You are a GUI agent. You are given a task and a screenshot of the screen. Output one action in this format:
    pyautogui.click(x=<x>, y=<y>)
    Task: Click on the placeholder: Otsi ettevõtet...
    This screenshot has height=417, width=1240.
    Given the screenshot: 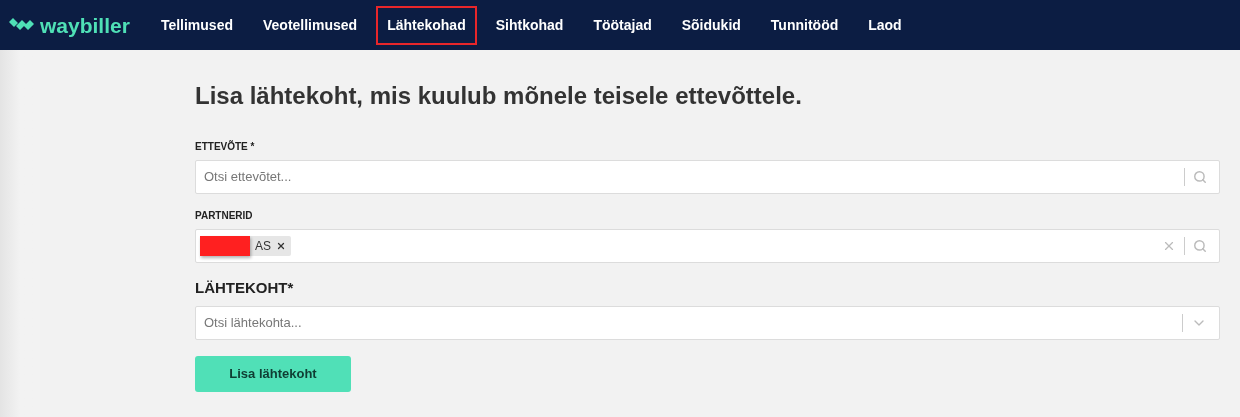 What is the action you would take?
    pyautogui.click(x=247, y=177)
    